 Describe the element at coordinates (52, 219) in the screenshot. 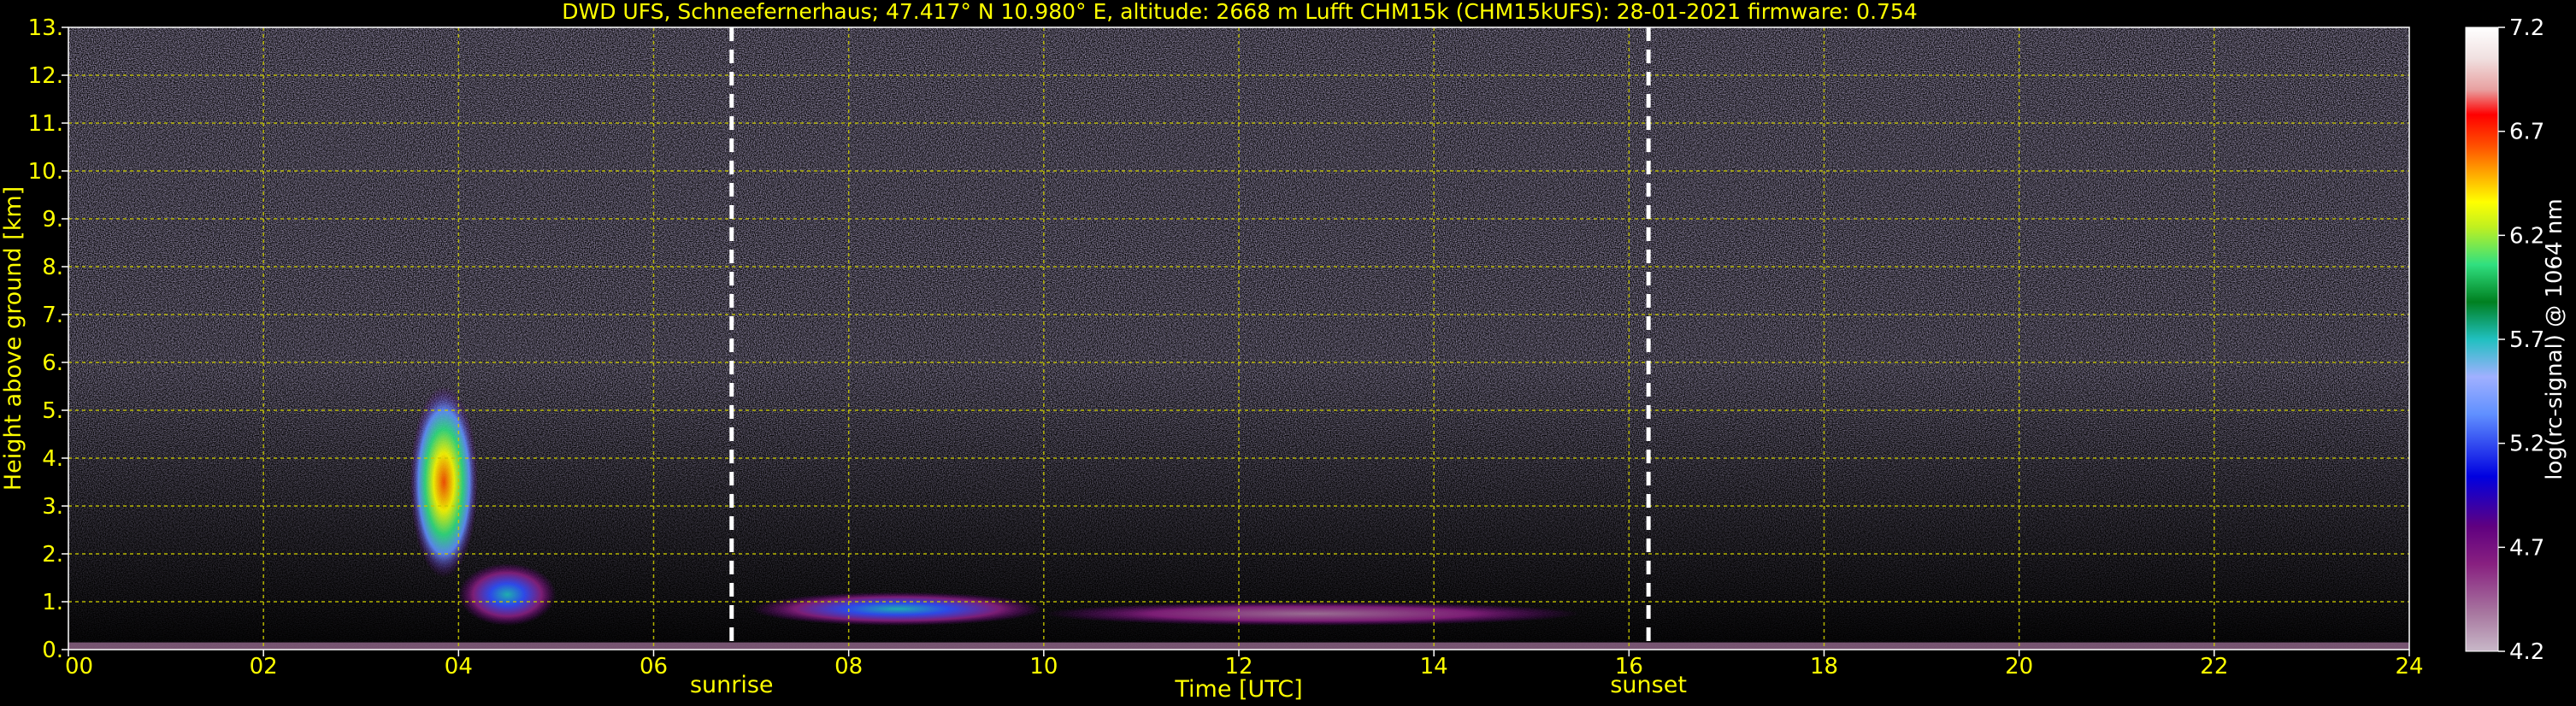

I see `y-tick-label: 9.` at that location.